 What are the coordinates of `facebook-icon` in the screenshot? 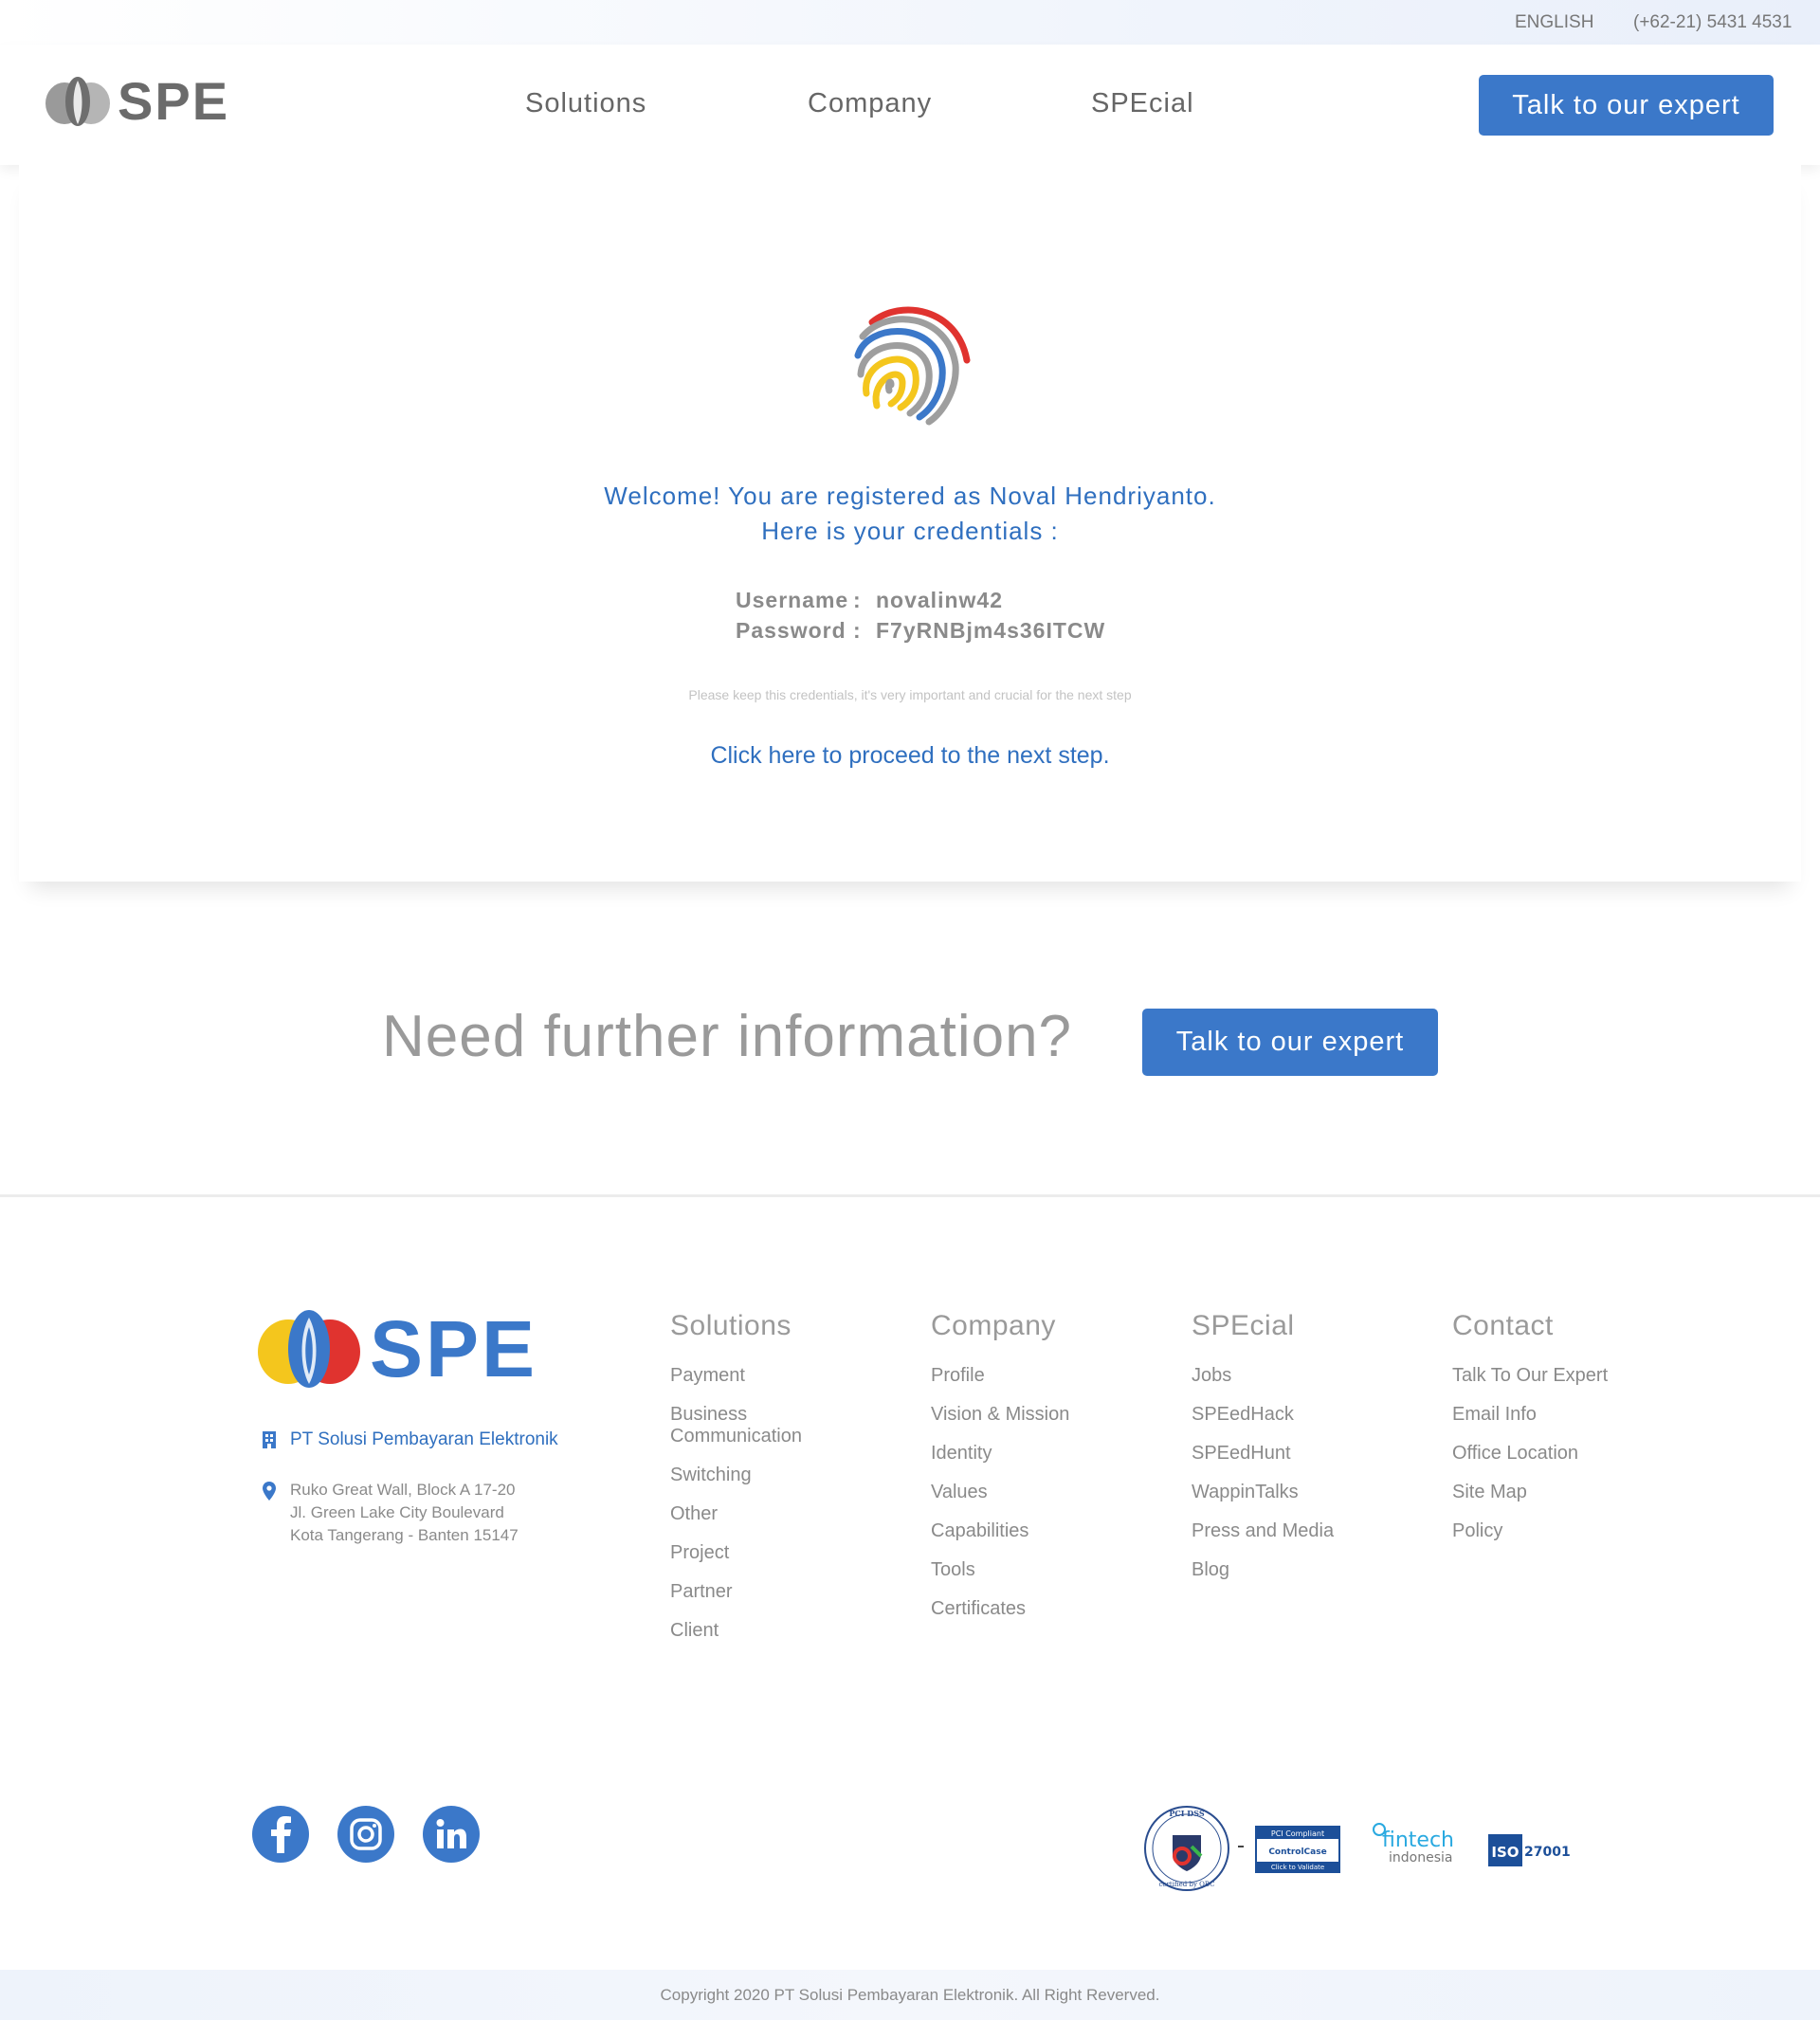 It's located at (280, 1835).